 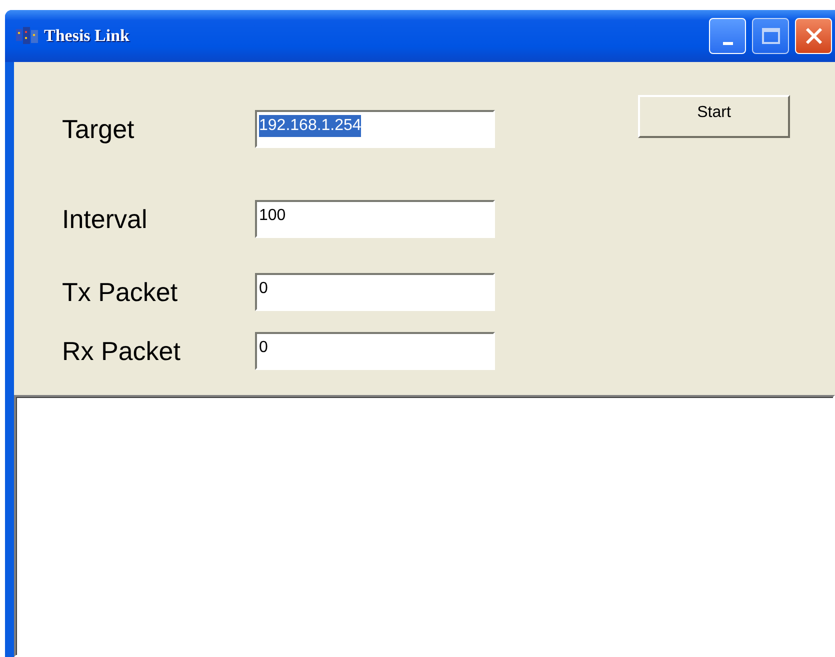 I want to click on maximize-button, so click(x=770, y=36).